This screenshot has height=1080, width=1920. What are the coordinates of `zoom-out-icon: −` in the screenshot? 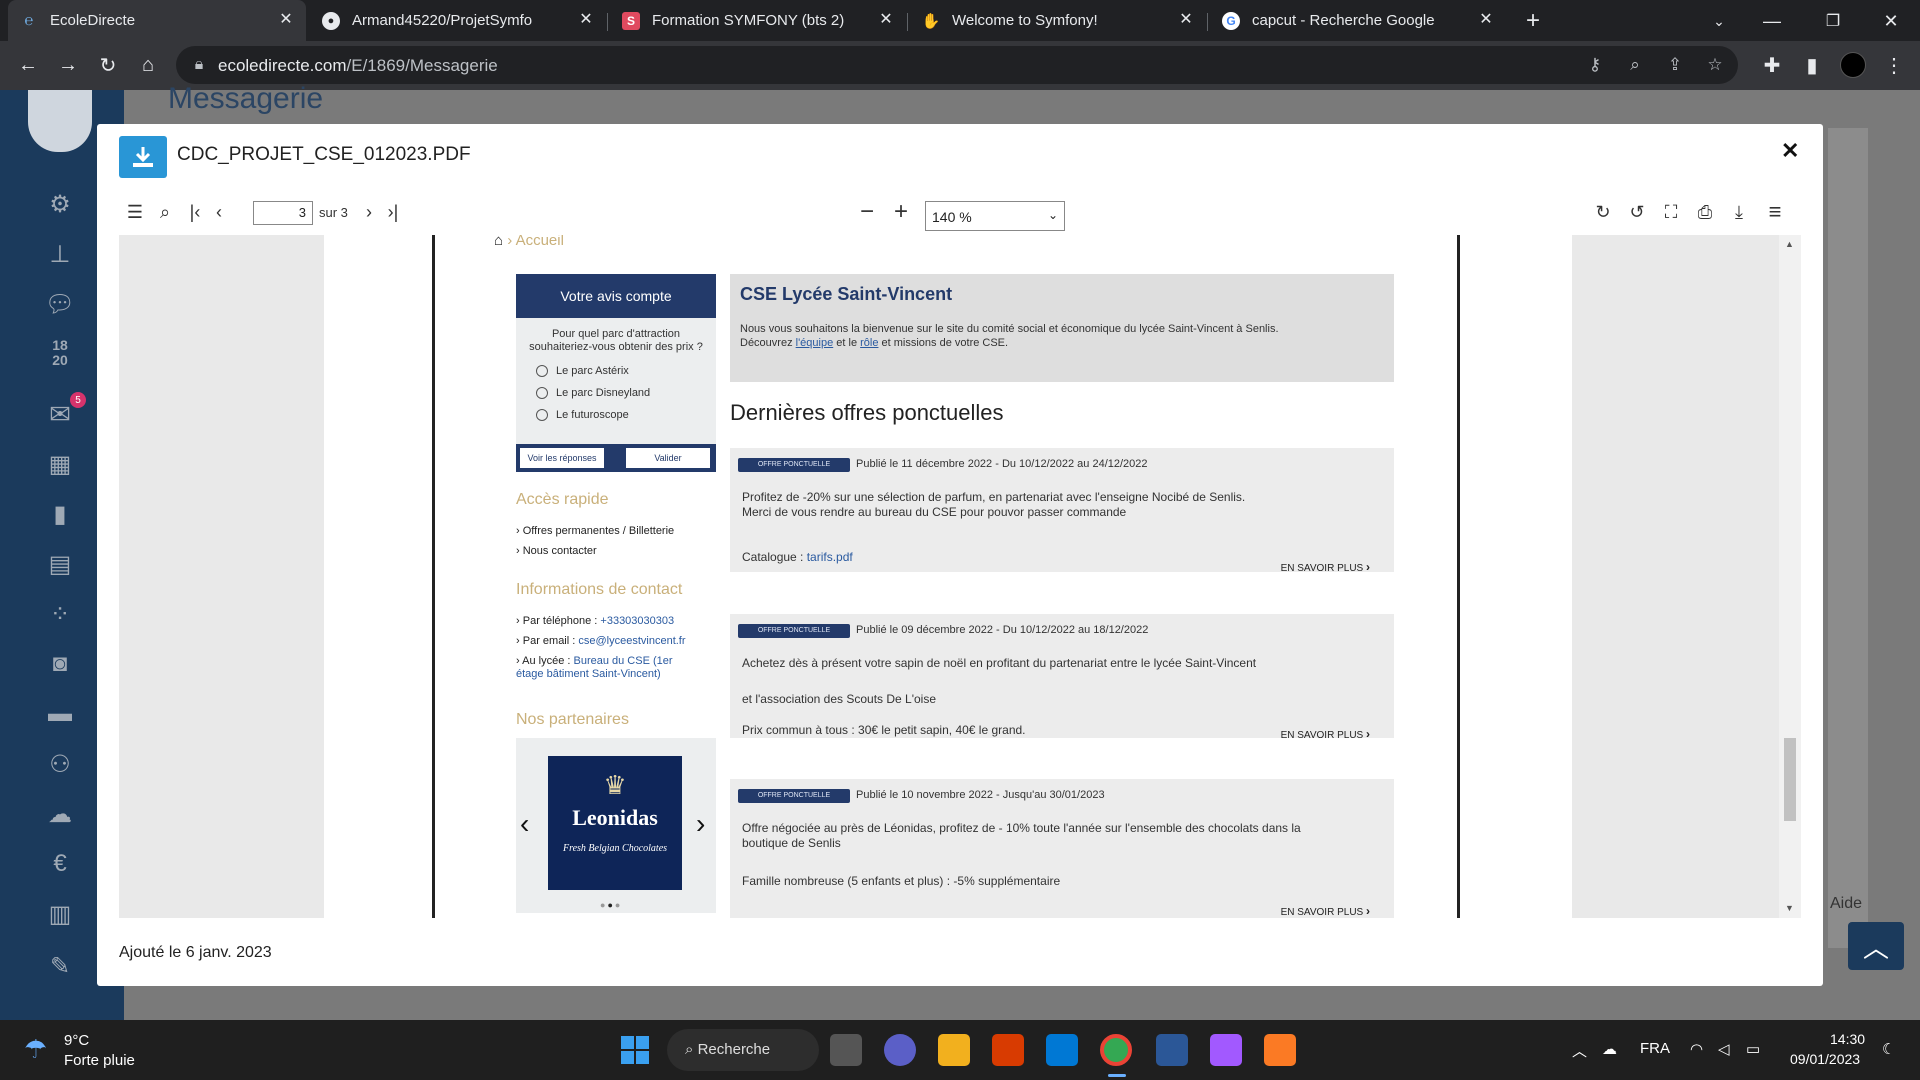 It's located at (867, 211).